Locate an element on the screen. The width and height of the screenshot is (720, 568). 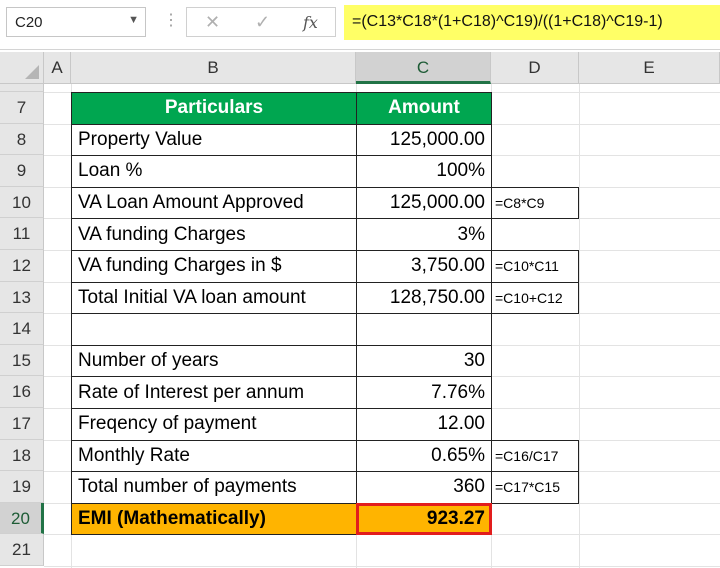
row-header-21: 21 is located at coordinates (22, 550).